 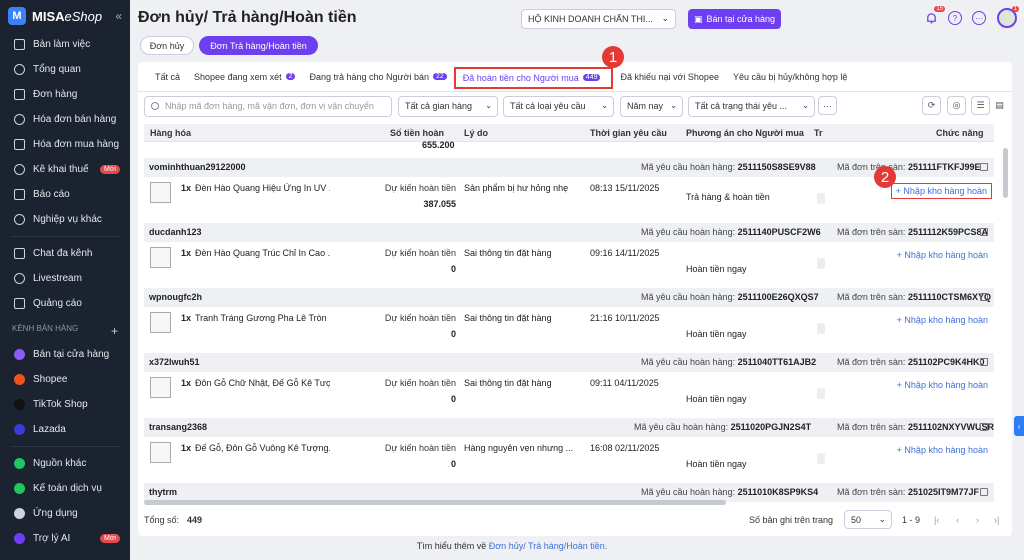 I want to click on more-filters-button: ···, so click(x=827, y=105).